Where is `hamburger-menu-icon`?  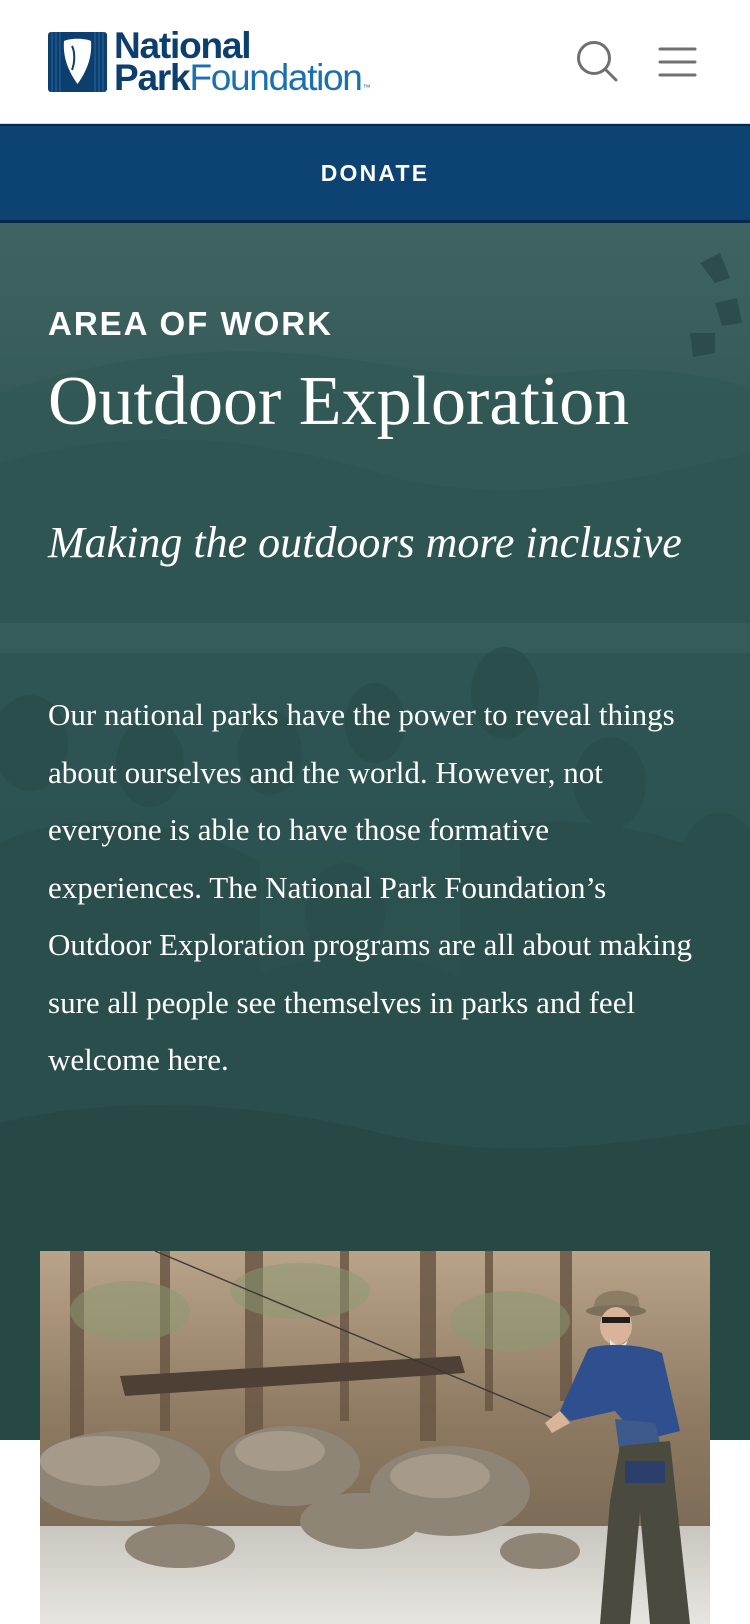 hamburger-menu-icon is located at coordinates (677, 62).